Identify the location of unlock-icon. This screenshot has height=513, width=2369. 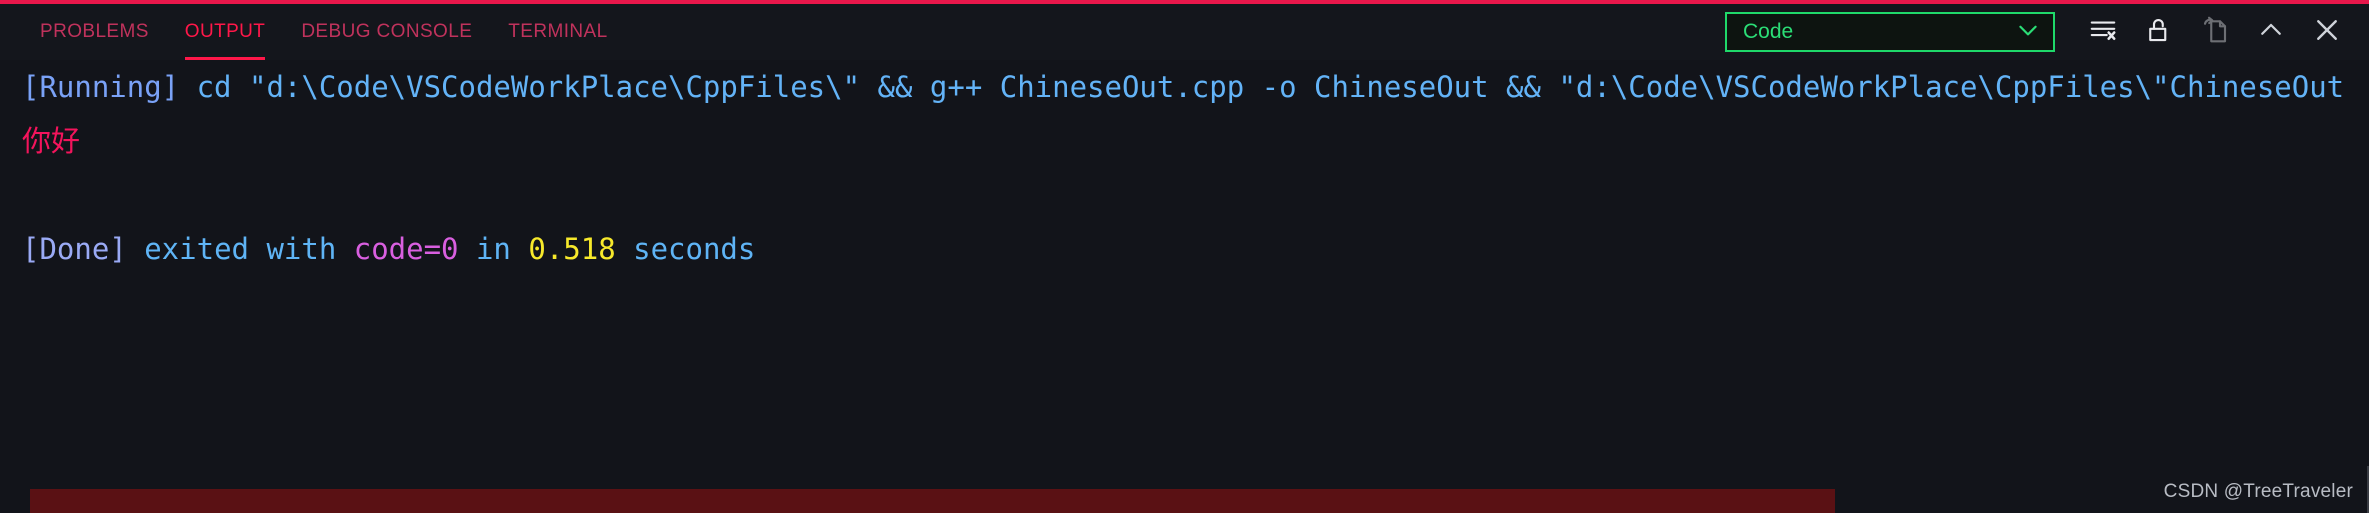
(2159, 32).